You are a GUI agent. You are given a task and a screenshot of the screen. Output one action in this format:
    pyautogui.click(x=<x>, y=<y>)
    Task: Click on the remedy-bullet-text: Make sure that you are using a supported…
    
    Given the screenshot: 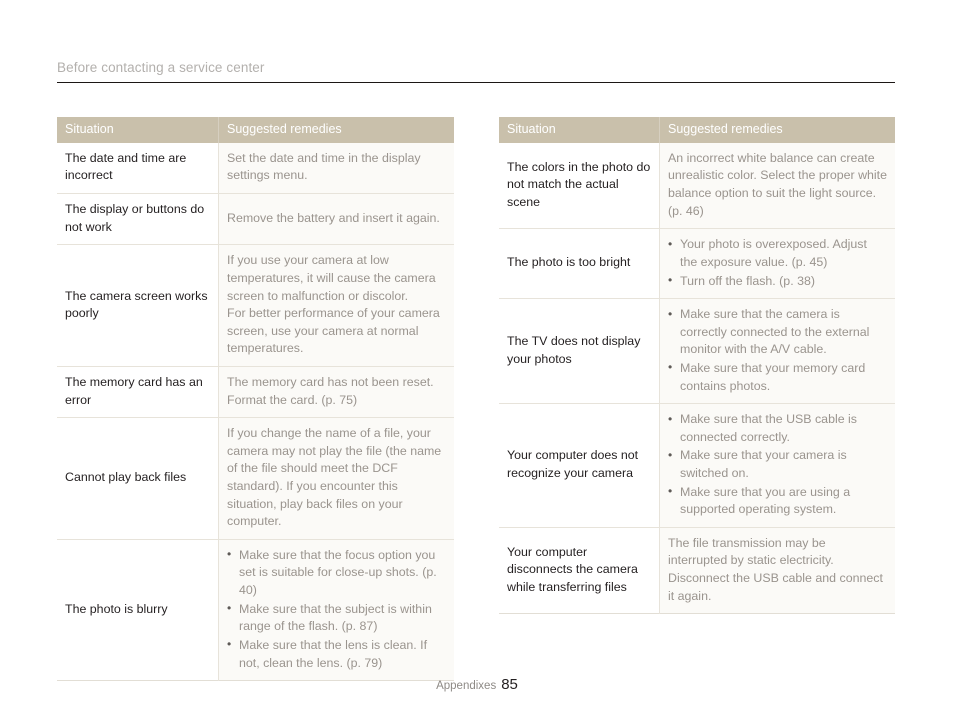 What is the action you would take?
    pyautogui.click(x=765, y=500)
    